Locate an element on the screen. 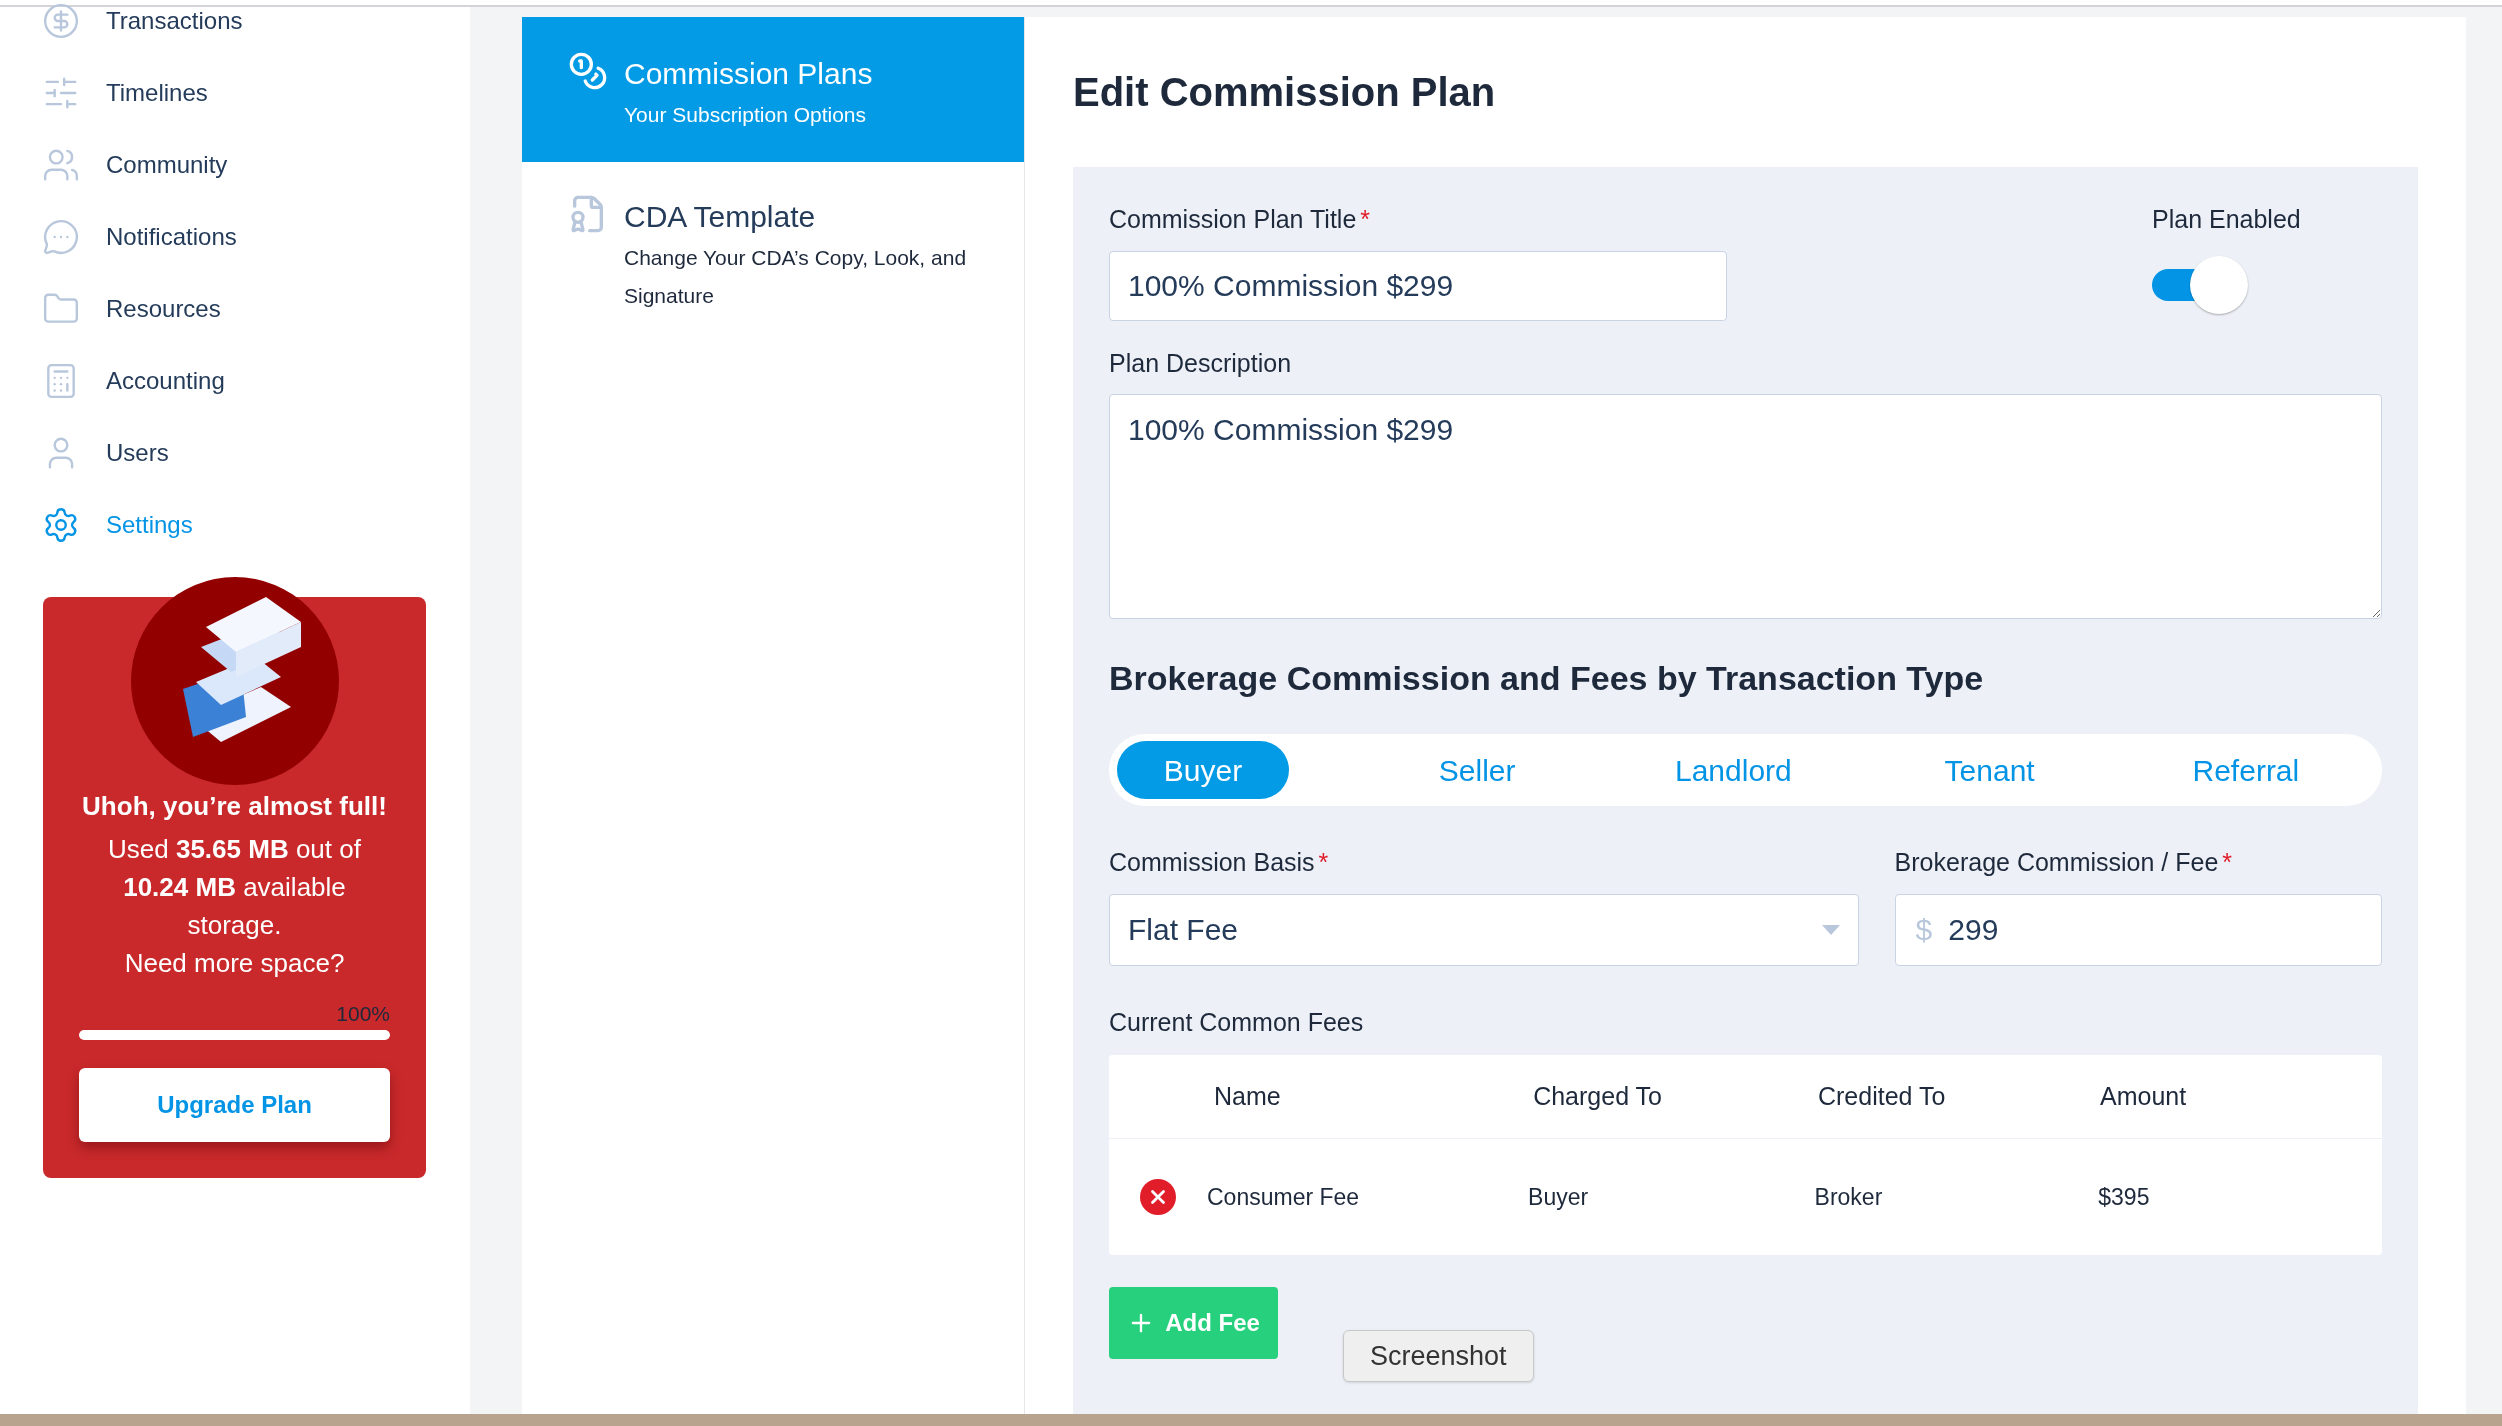 This screenshot has width=2502, height=1426. storage-question: Need more space? is located at coordinates (234, 963).